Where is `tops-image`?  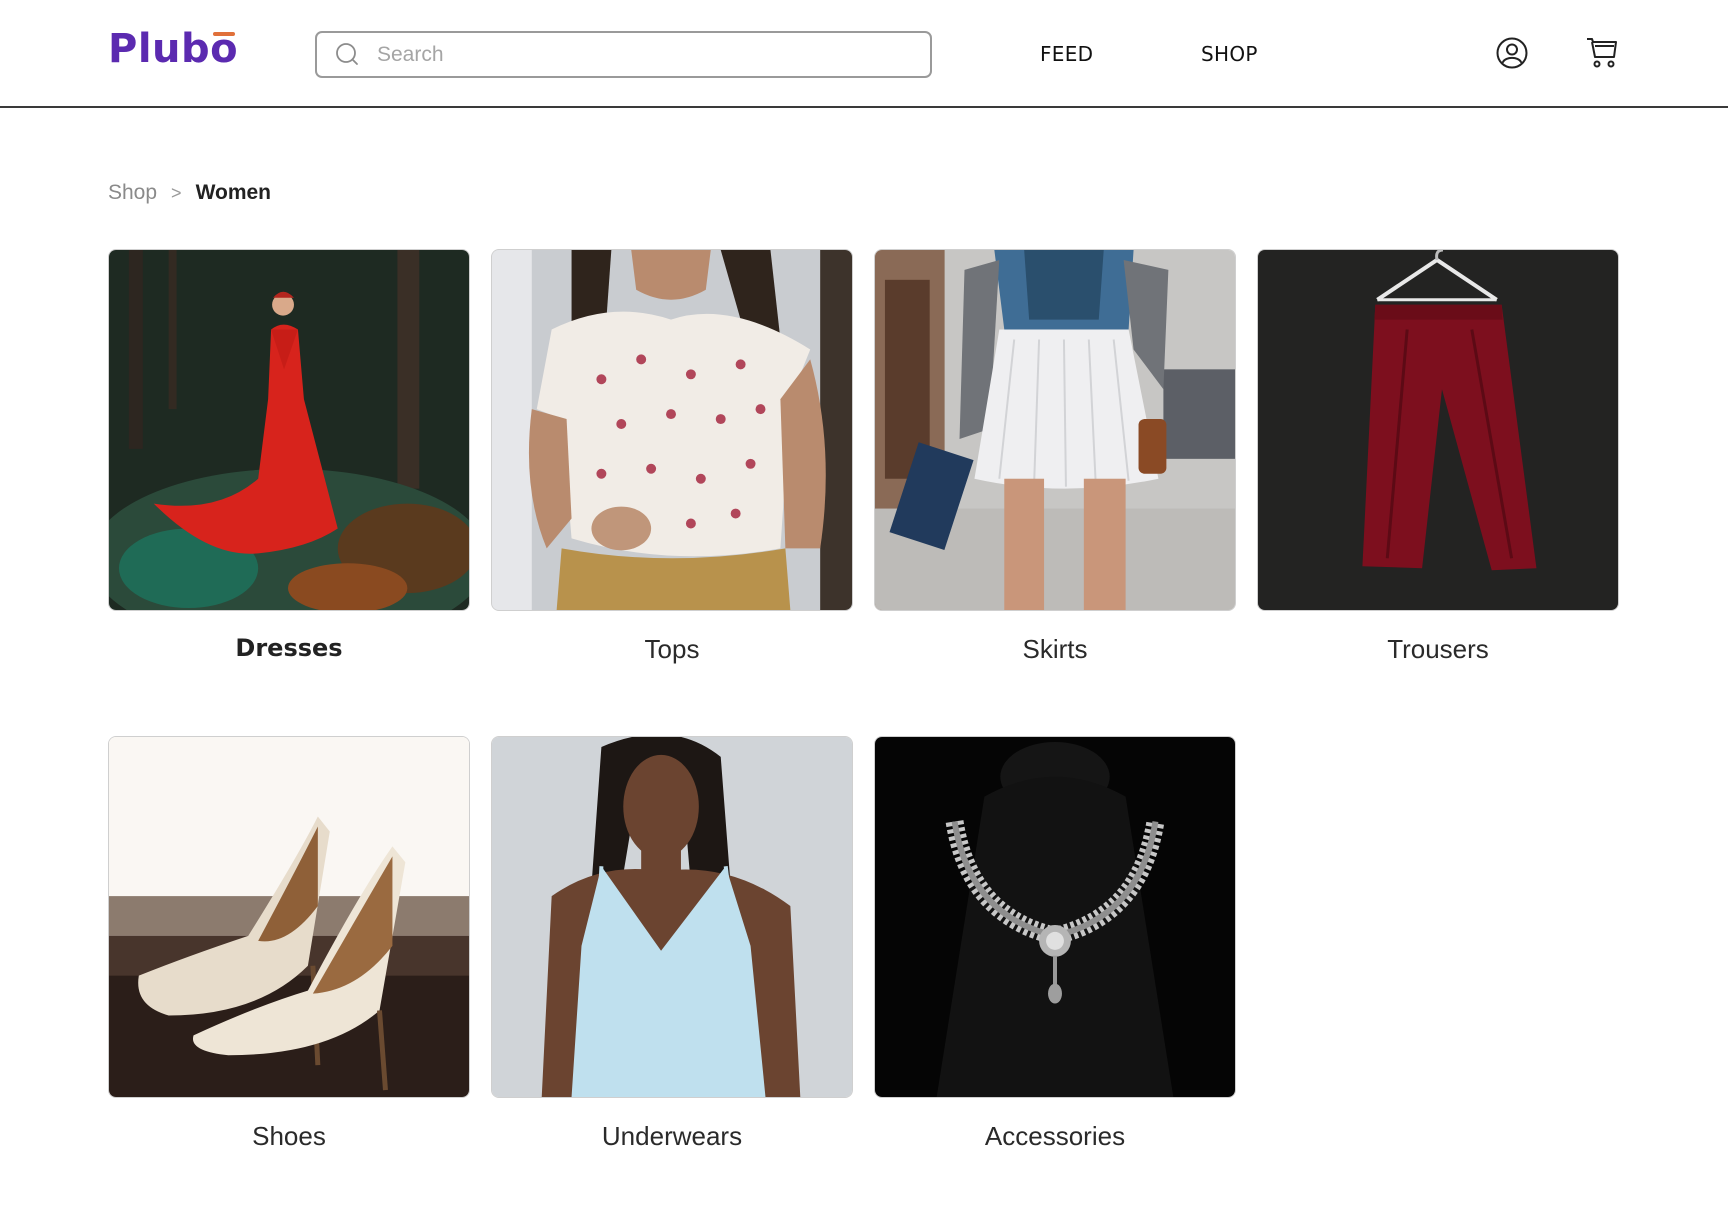
tops-image is located at coordinates (672, 430).